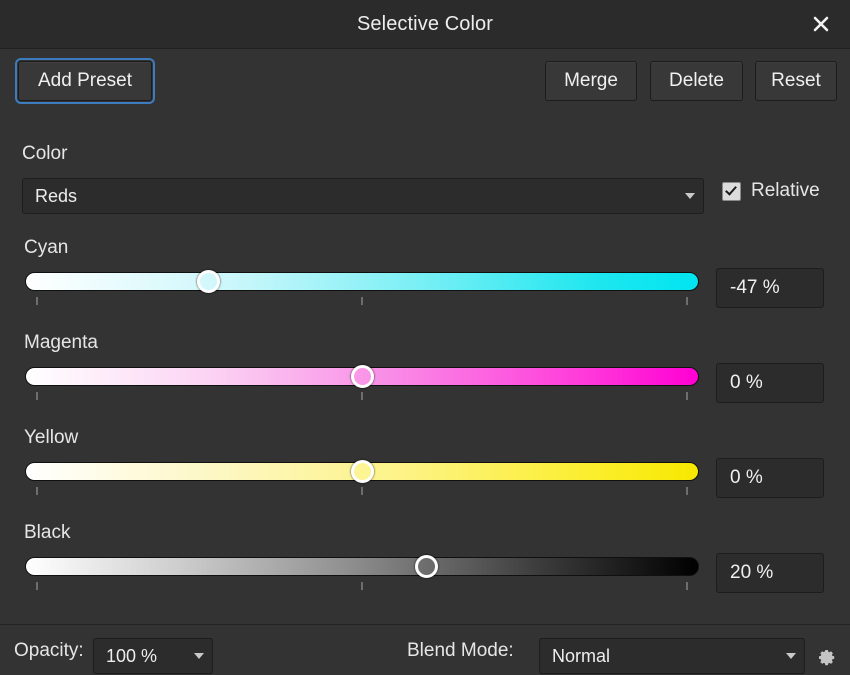 The width and height of the screenshot is (850, 675). What do you see at coordinates (51, 437) in the screenshot?
I see `yellow-label: Yellow` at bounding box center [51, 437].